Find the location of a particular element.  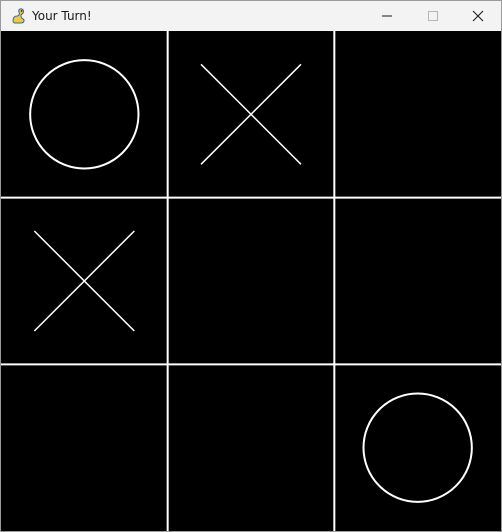

board-cell-r2-c2 is located at coordinates (251, 281).